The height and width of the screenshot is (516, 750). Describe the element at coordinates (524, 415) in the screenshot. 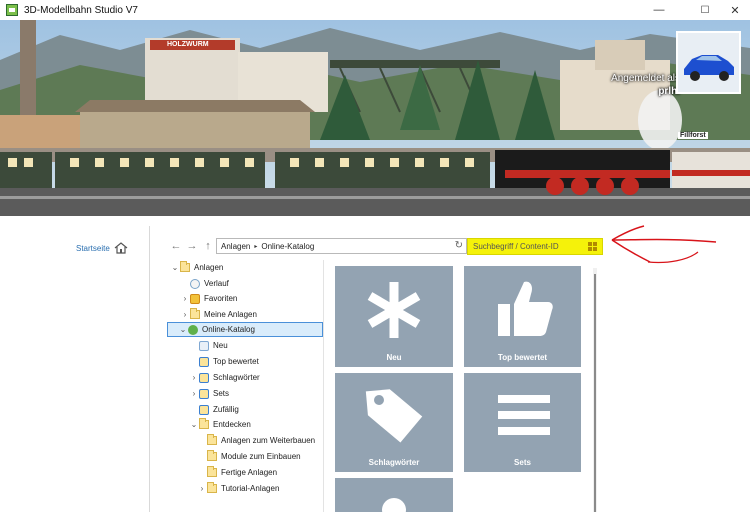

I see `list-icon` at that location.